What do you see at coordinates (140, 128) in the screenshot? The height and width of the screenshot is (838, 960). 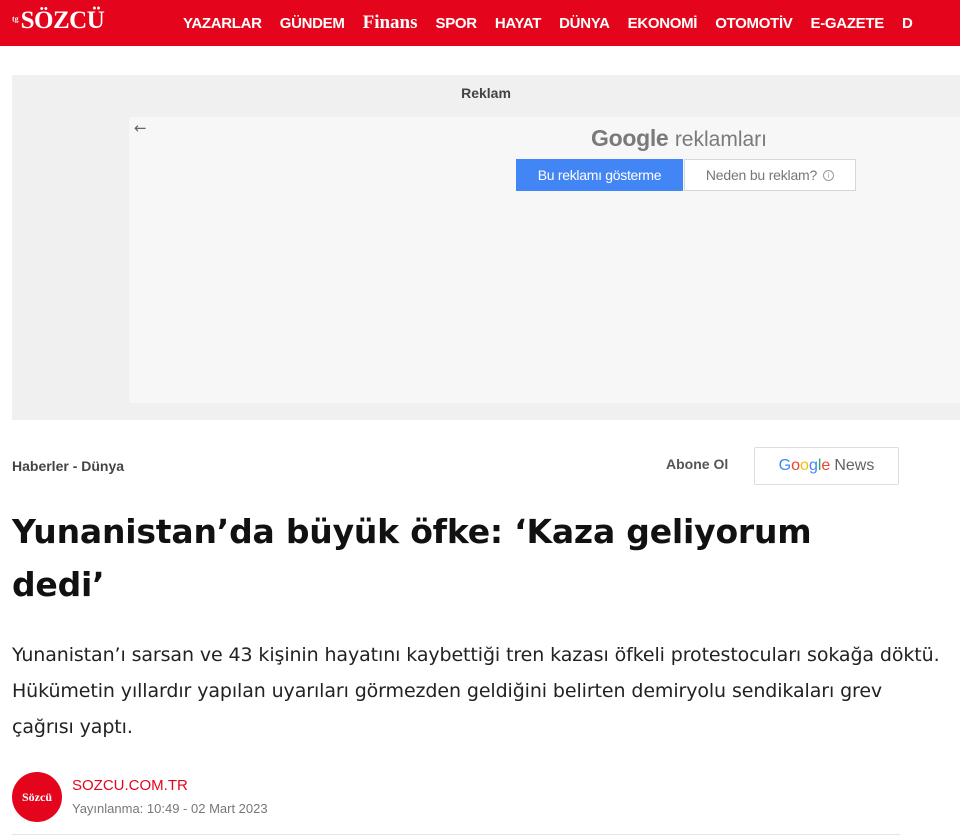 I see `back-arrow-icon: ←` at bounding box center [140, 128].